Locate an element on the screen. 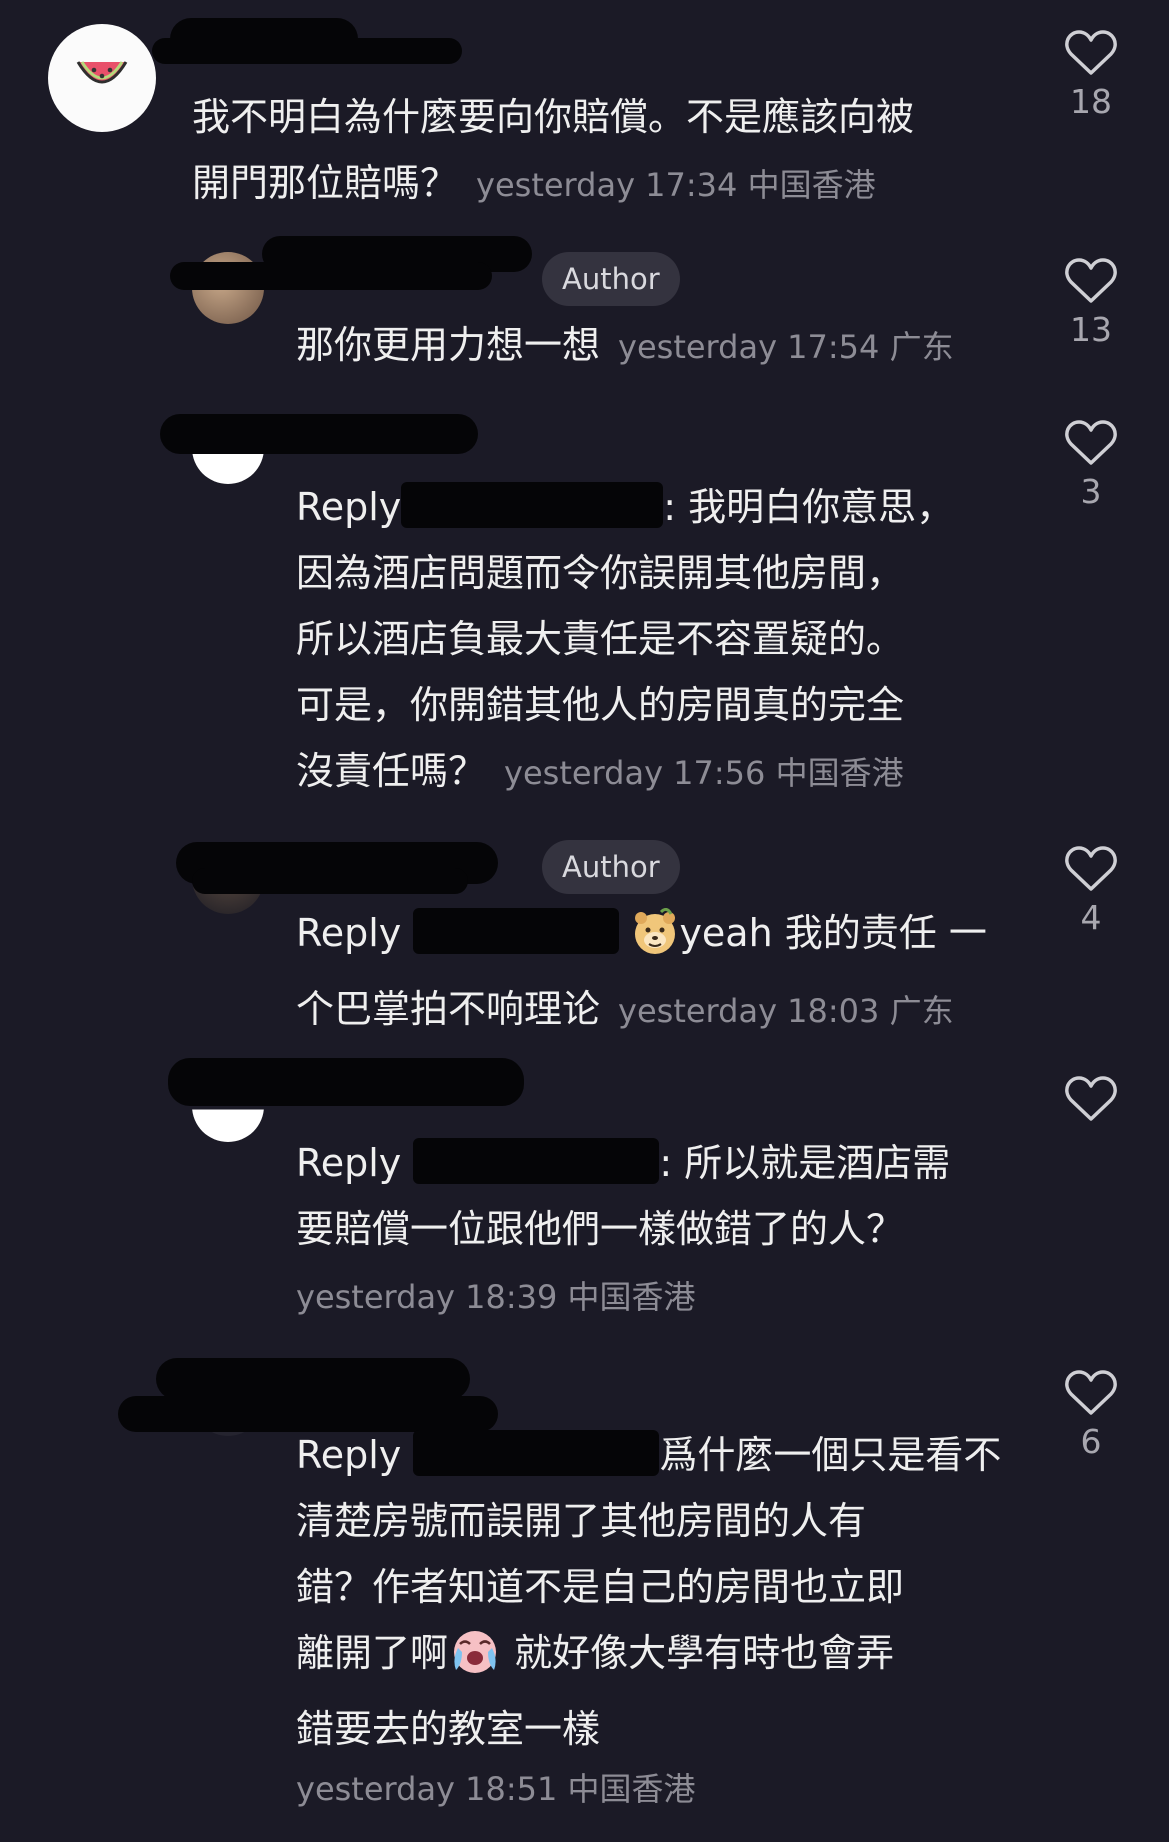 This screenshot has width=1169, height=1842. comment-text: Reply : 所以就是酒店需 要賠償一位跟他們一樣做錯了的人？ is located at coordinates (656, 1196).